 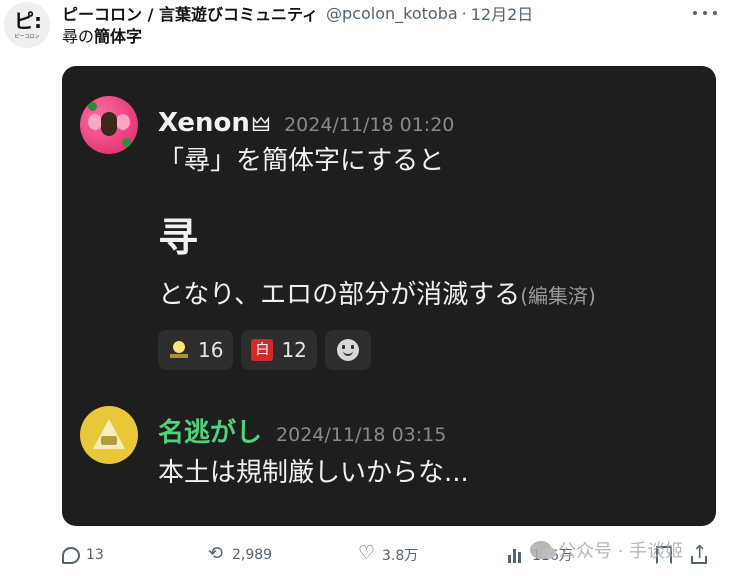 I want to click on retweet-button: 2,989, so click(x=240, y=555).